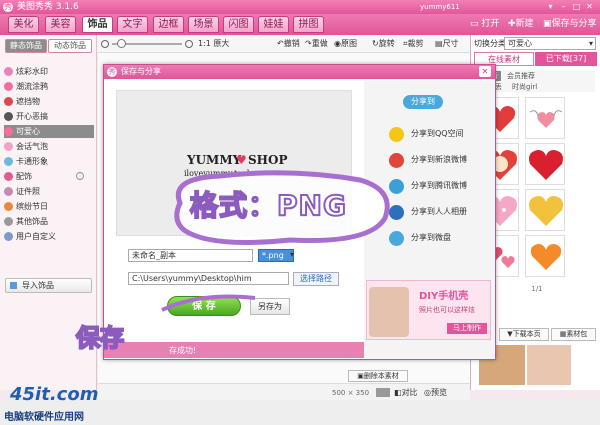 This screenshot has width=600, height=425. I want to click on sidebar-item-ornament: 配饰, so click(49, 176).